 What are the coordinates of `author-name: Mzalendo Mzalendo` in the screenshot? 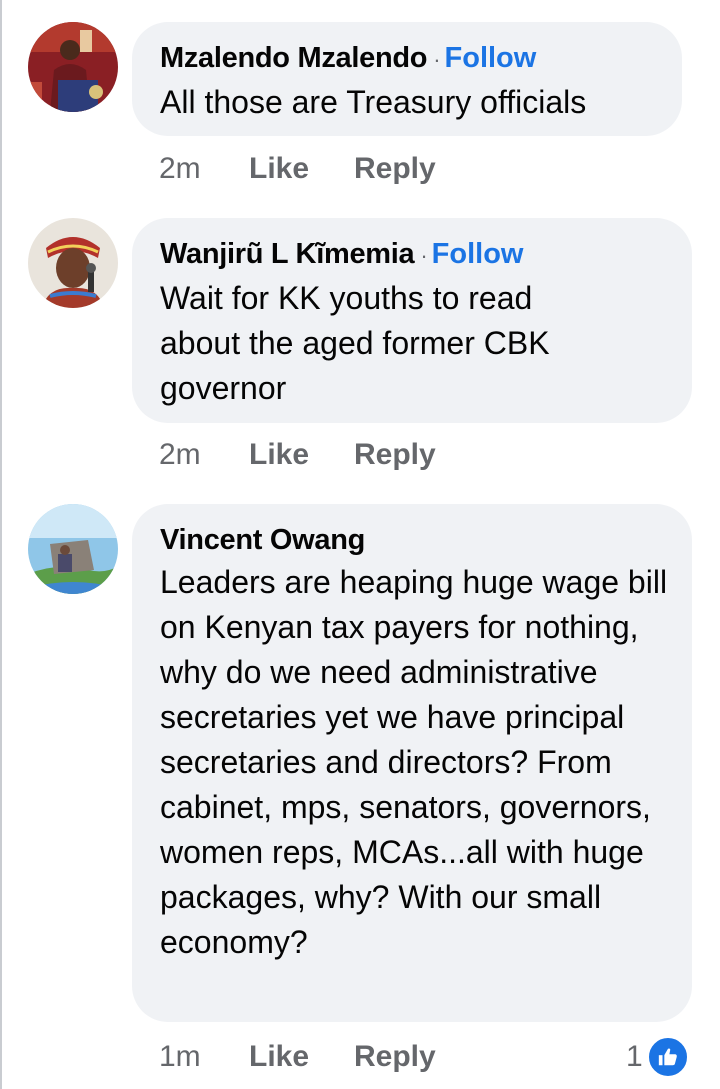 It's located at (293, 58).